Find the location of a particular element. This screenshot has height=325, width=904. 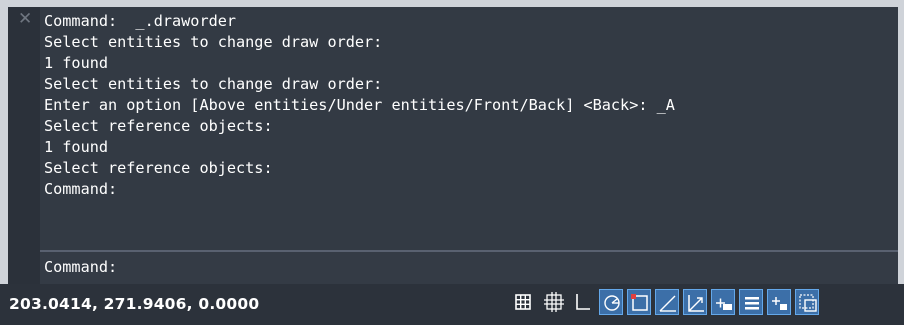

selection-cycling-icon is located at coordinates (808, 303).